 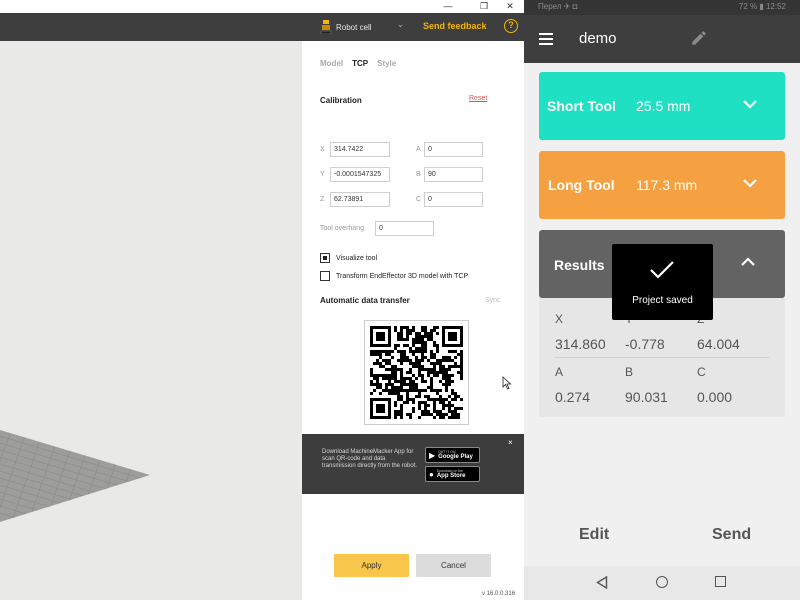 What do you see at coordinates (594, 535) in the screenshot?
I see `edit-button: Edit` at bounding box center [594, 535].